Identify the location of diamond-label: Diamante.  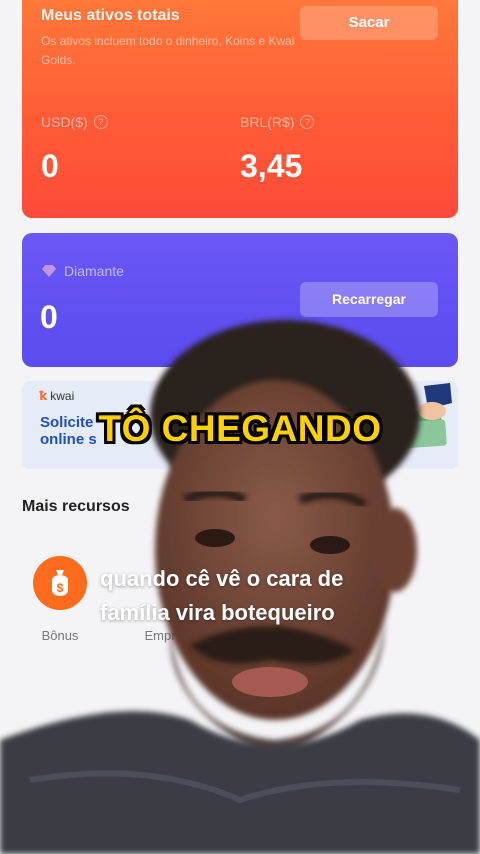
(94, 271).